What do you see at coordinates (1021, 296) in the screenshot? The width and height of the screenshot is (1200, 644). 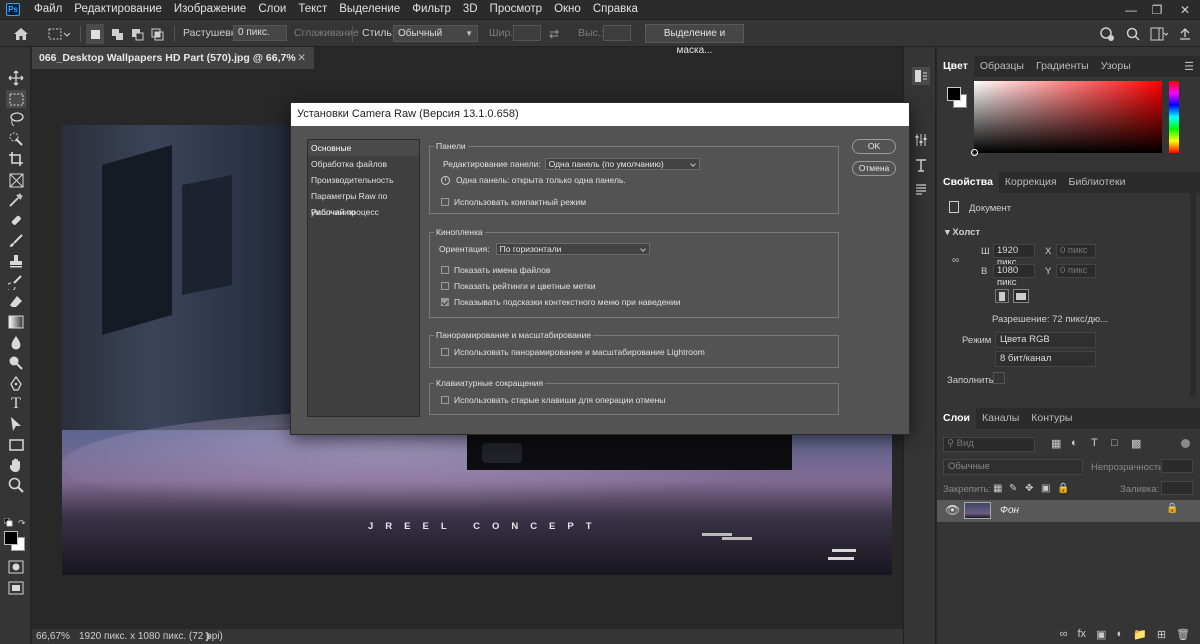 I see `landscape-orientation-icon` at bounding box center [1021, 296].